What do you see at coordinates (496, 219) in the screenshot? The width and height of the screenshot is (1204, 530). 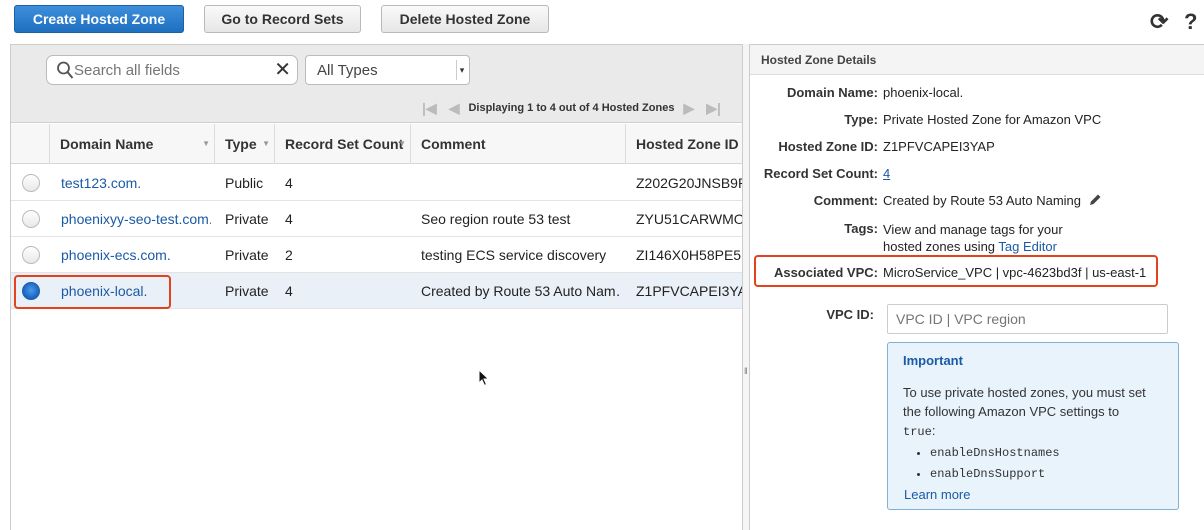 I see `cell-comment: Seo region route 53 test` at bounding box center [496, 219].